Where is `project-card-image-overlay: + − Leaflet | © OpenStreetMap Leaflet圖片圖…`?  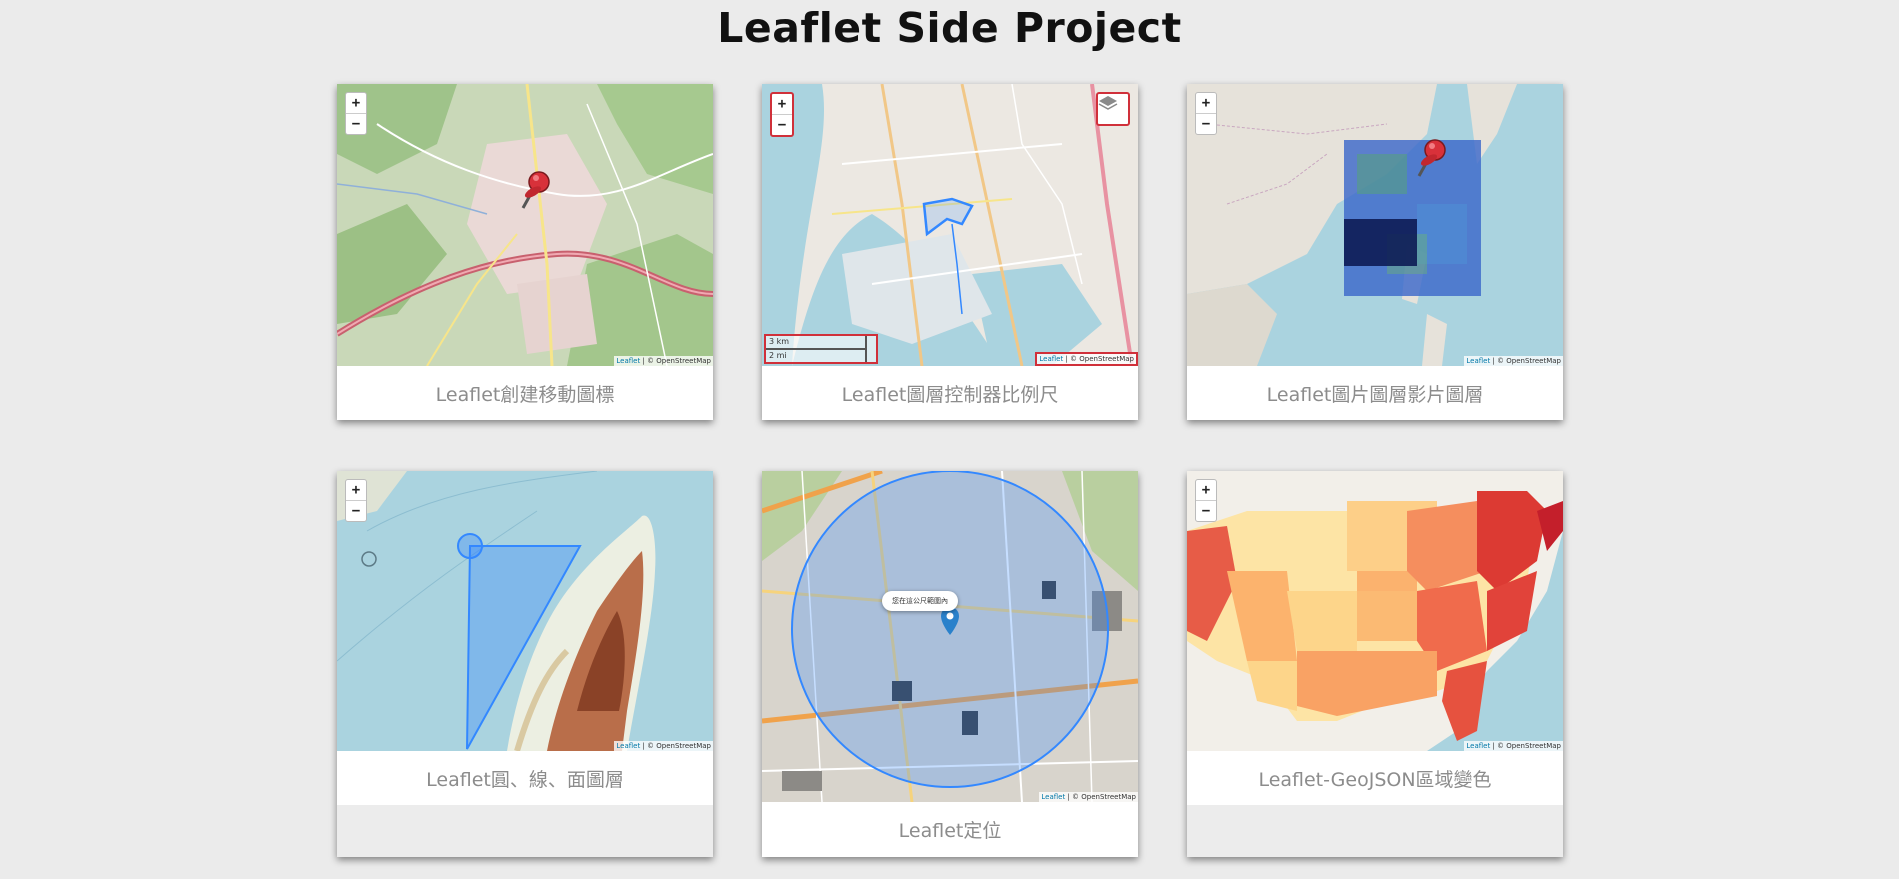
project-card-image-overlay: + − Leaflet | © OpenStreetMap Leaflet圖片圖… is located at coordinates (1375, 252).